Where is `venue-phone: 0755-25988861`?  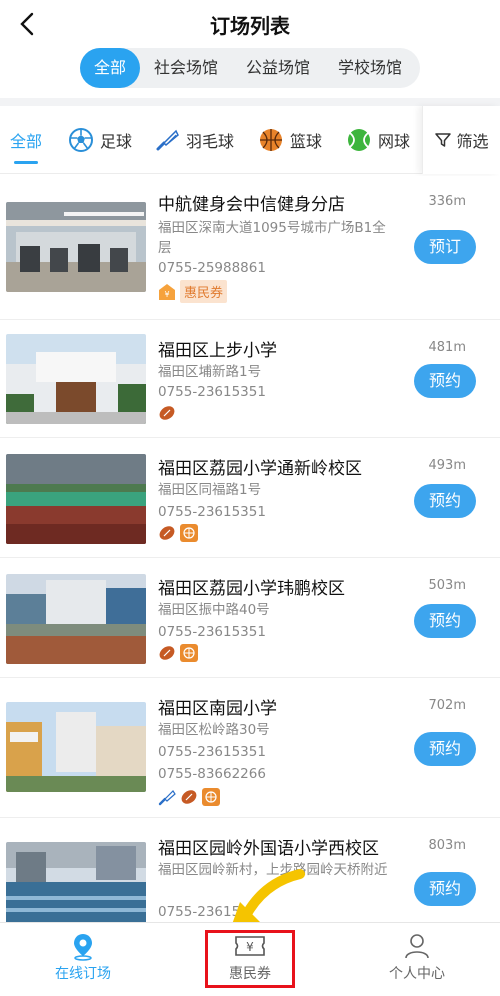 venue-phone: 0755-25988861 is located at coordinates (212, 268).